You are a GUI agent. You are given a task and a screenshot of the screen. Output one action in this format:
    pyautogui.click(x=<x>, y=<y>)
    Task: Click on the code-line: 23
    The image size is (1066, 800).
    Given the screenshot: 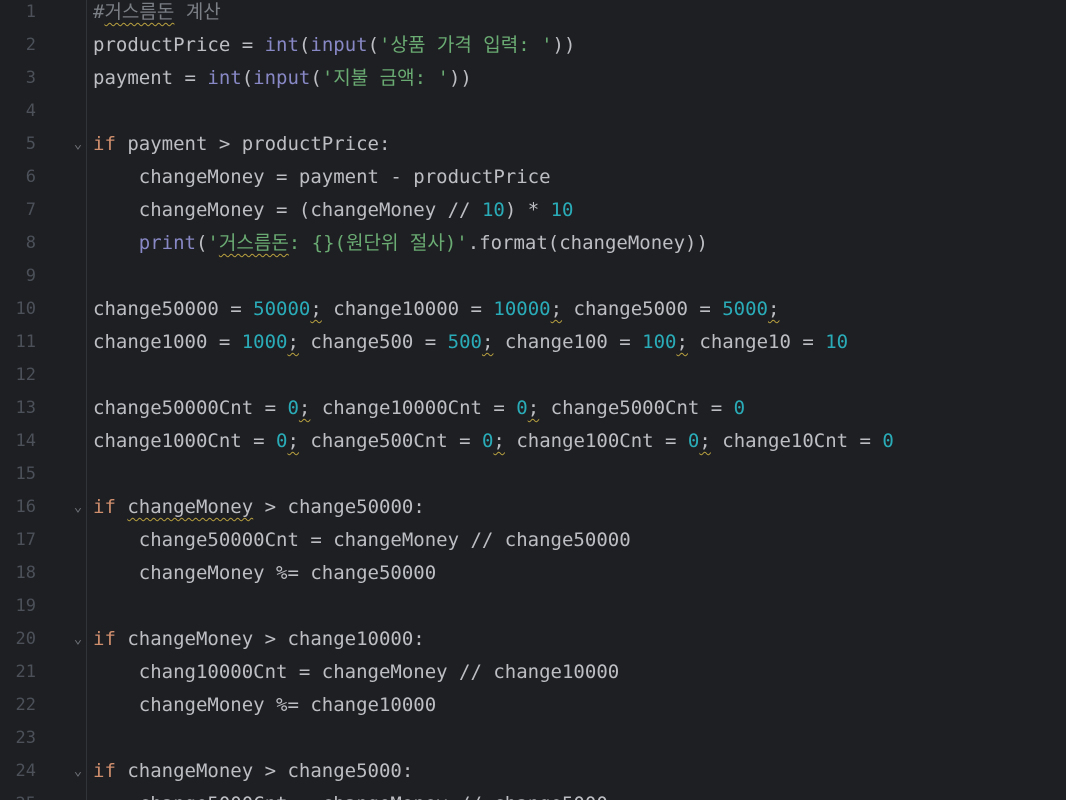 What is the action you would take?
    pyautogui.click(x=533, y=738)
    